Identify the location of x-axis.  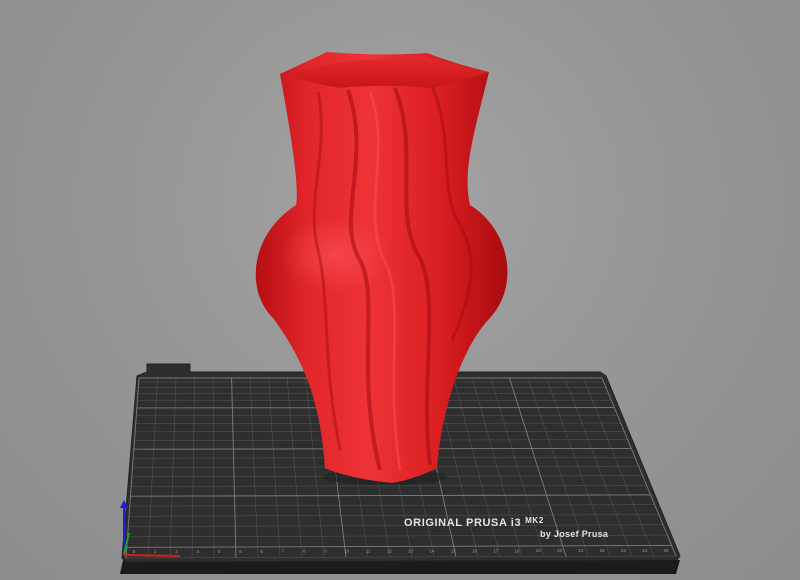
(152, 555).